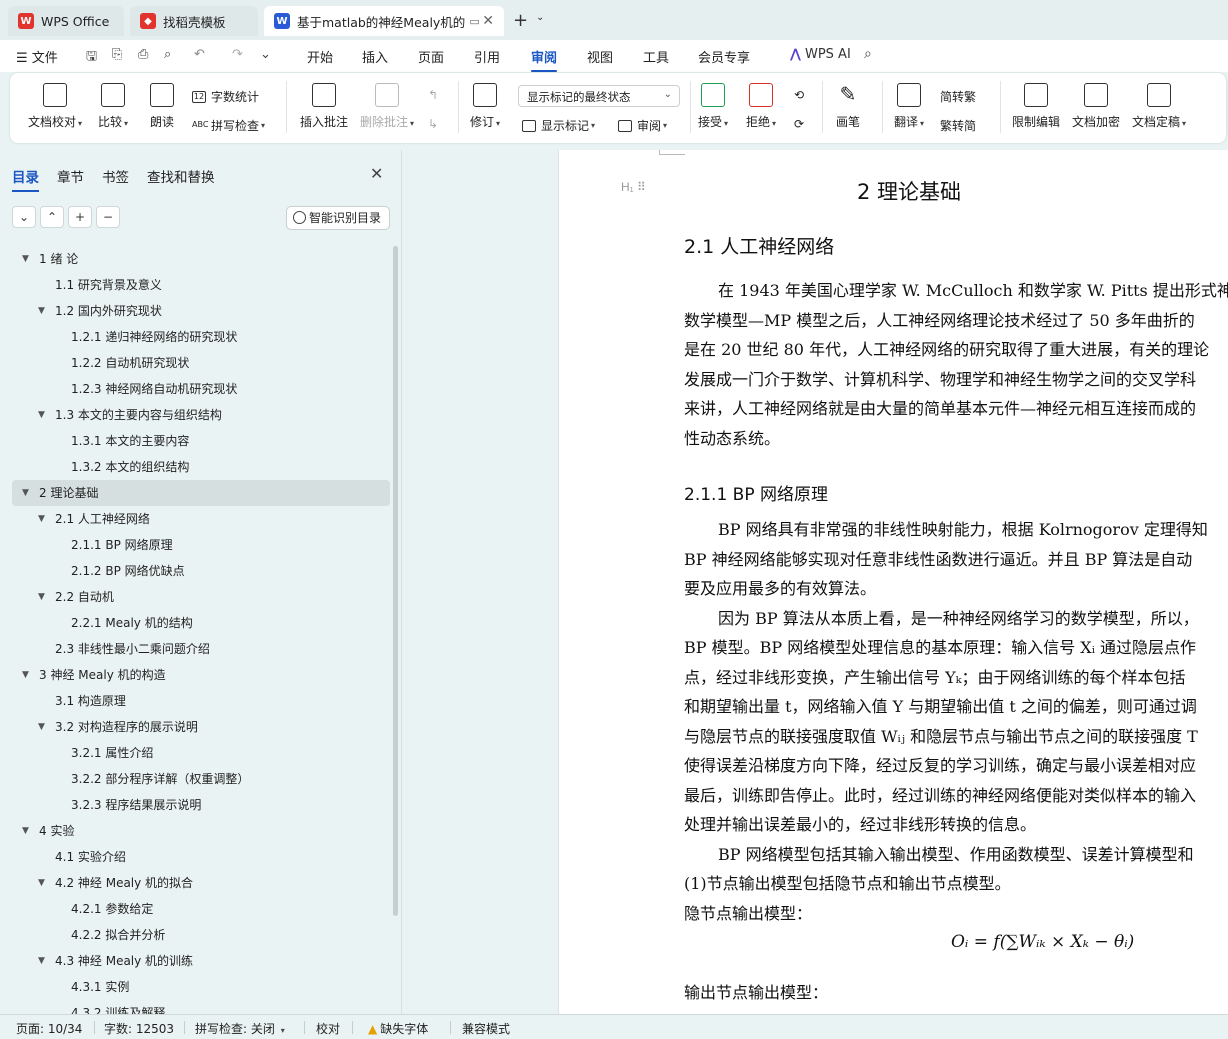  Describe the element at coordinates (376, 173) in the screenshot. I see `close-icon: ✕` at that location.